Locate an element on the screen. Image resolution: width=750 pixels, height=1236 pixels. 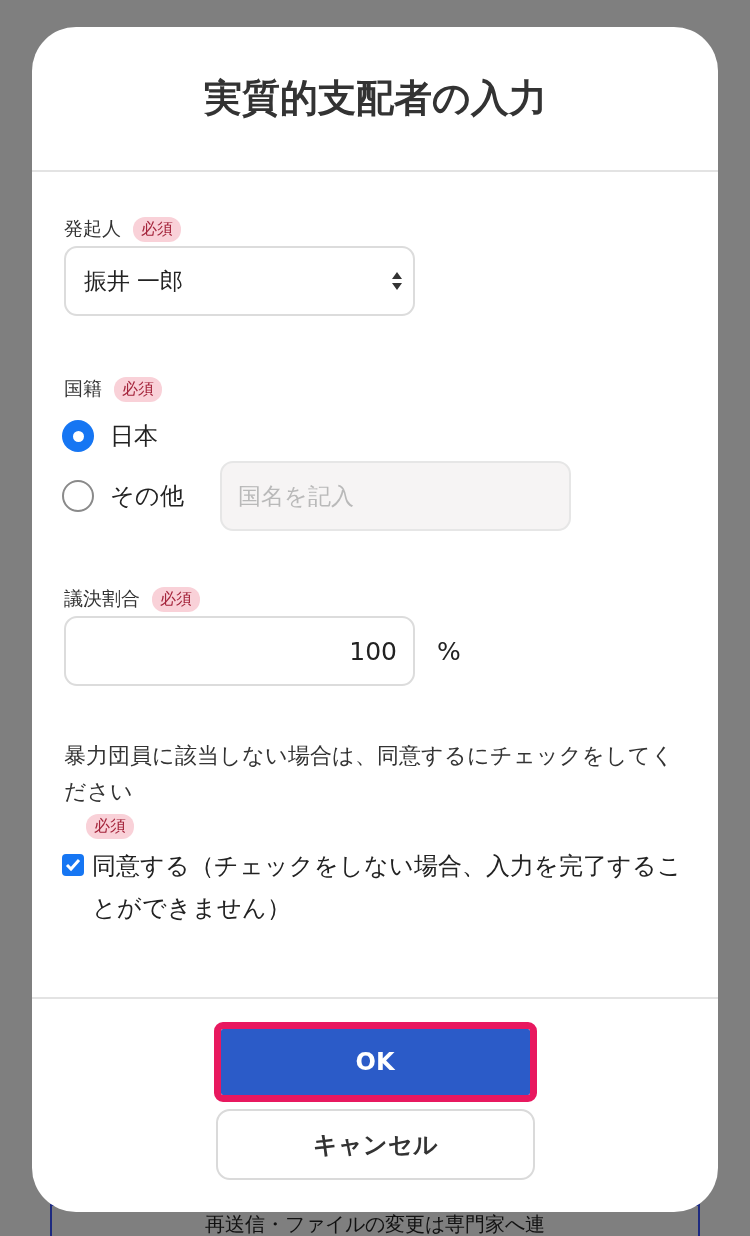
checkbox is located at coordinates (73, 865).